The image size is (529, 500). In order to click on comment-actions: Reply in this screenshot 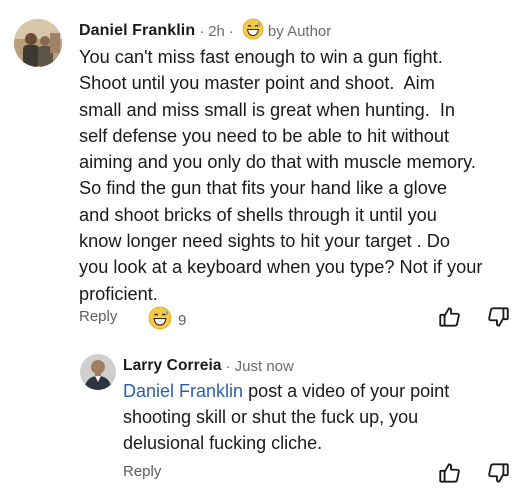, I will do `click(264, 472)`.